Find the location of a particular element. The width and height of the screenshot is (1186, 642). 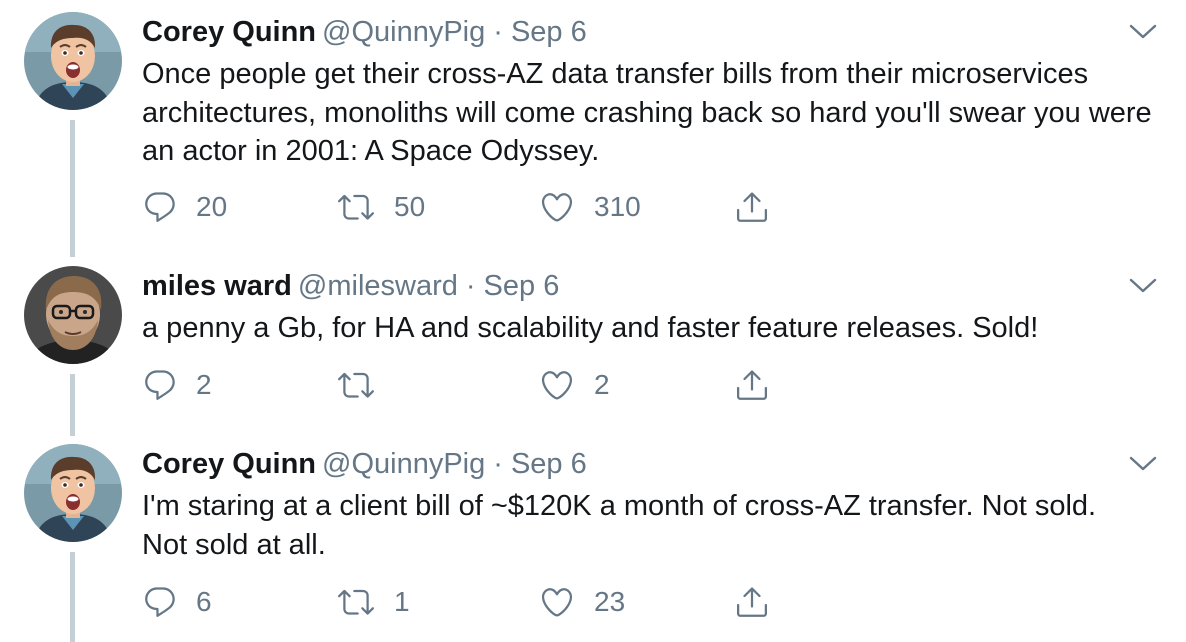

like-button: 2 is located at coordinates (574, 385).